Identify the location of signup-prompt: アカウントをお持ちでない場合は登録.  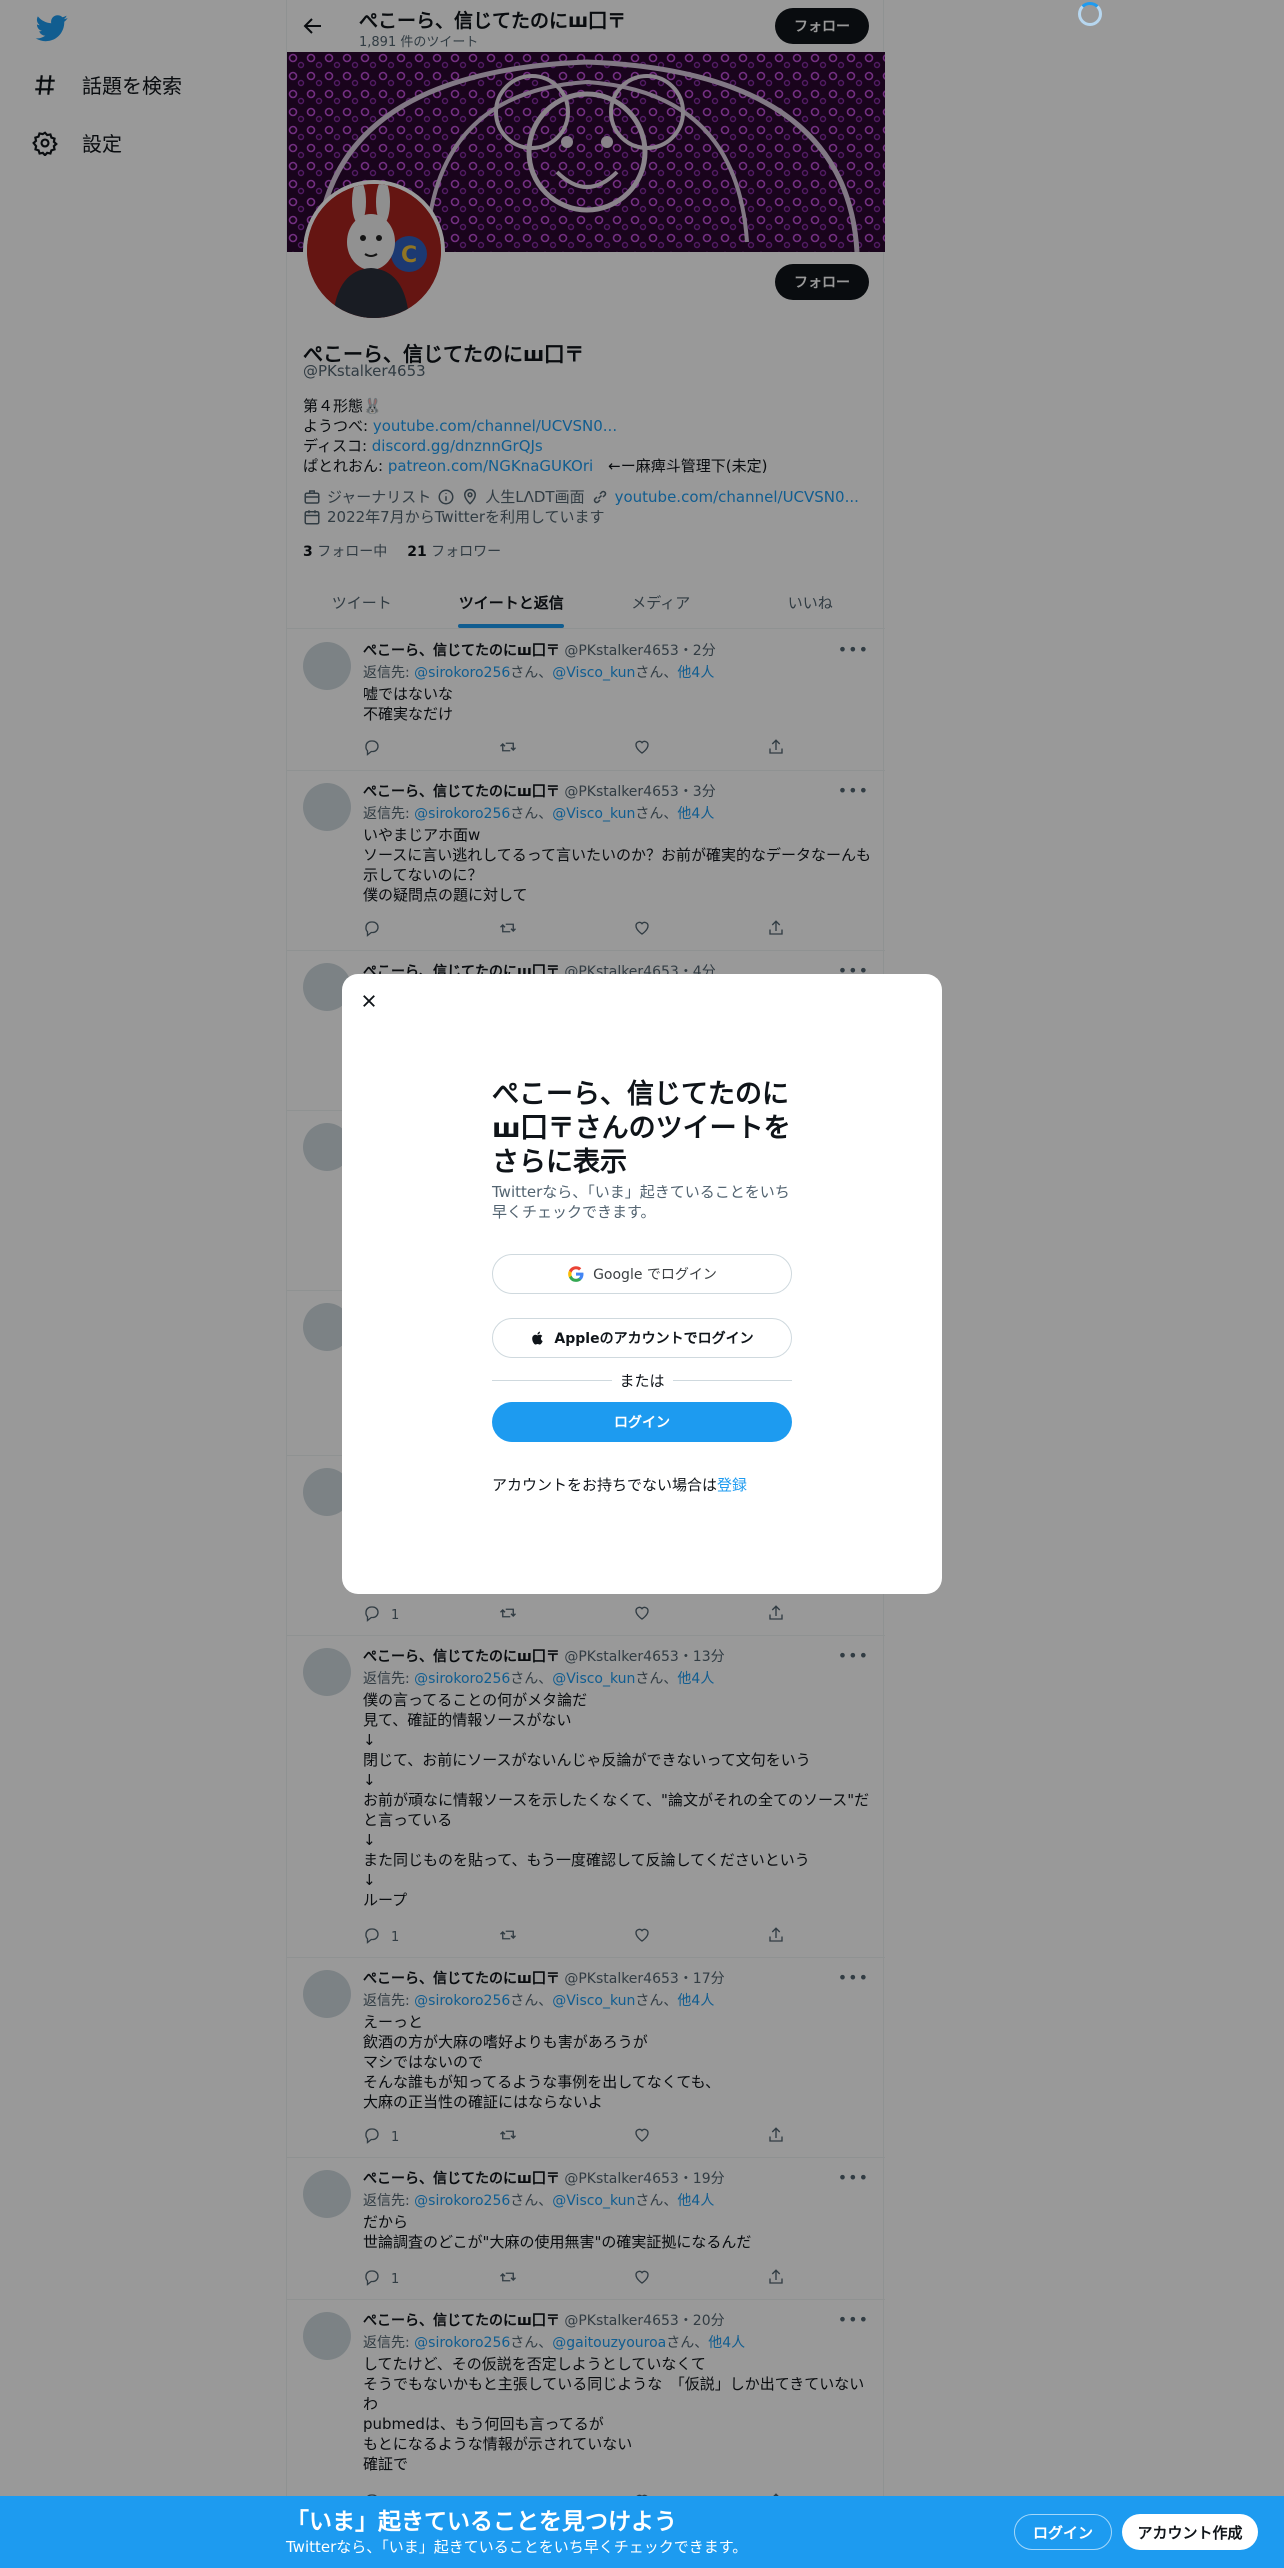
(619, 1484).